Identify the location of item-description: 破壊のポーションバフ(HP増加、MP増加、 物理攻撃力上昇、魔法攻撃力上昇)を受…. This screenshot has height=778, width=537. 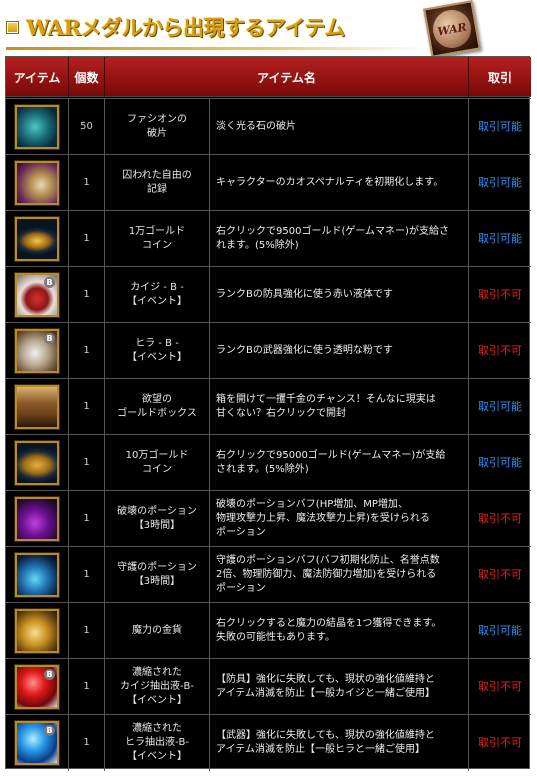
(339, 519).